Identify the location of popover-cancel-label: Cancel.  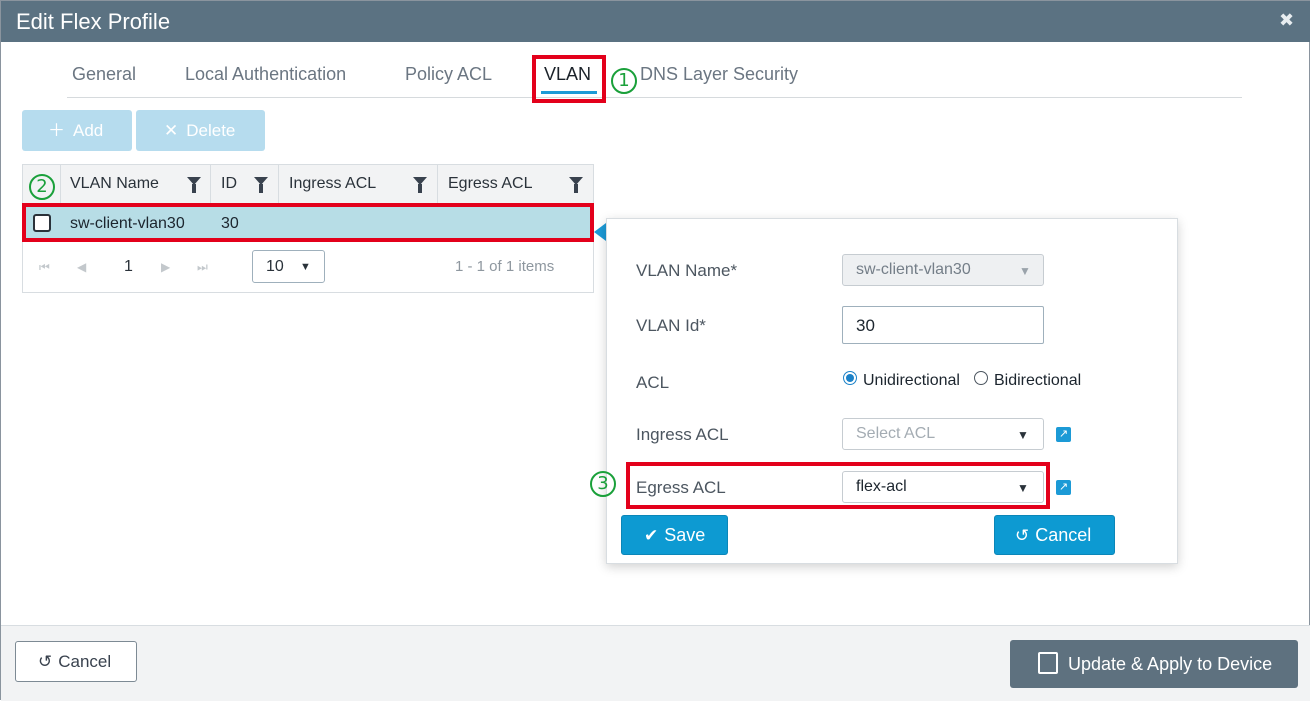
(1063, 535).